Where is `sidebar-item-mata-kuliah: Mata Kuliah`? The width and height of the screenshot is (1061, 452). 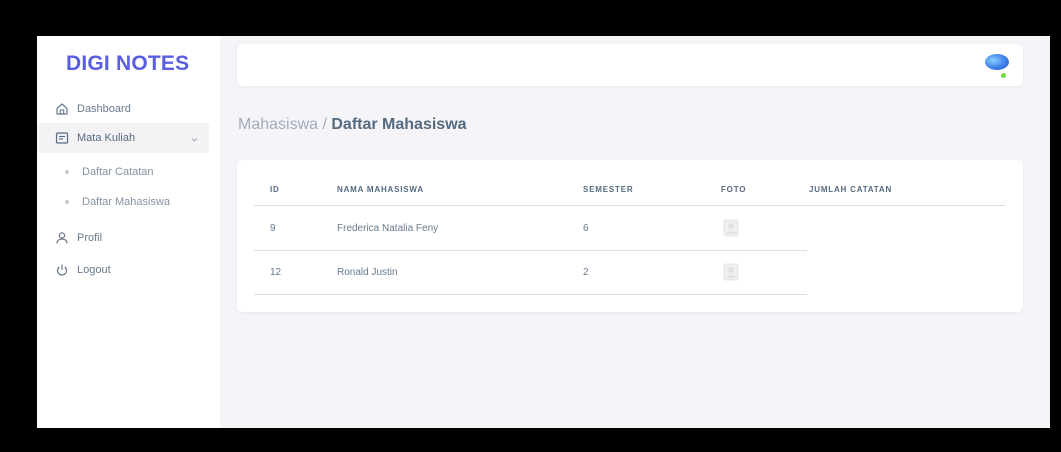
sidebar-item-mata-kuliah: Mata Kuliah is located at coordinates (123, 138).